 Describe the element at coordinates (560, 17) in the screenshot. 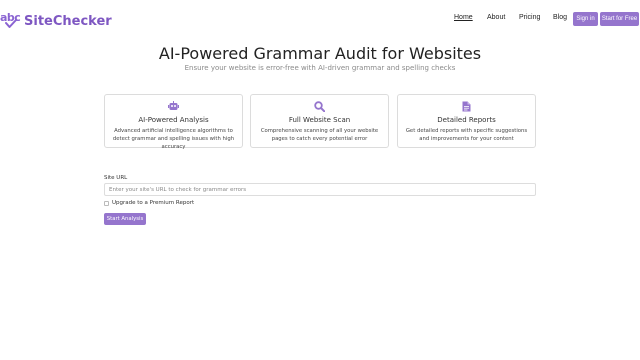

I see `nav-link-blog: Blog` at that location.